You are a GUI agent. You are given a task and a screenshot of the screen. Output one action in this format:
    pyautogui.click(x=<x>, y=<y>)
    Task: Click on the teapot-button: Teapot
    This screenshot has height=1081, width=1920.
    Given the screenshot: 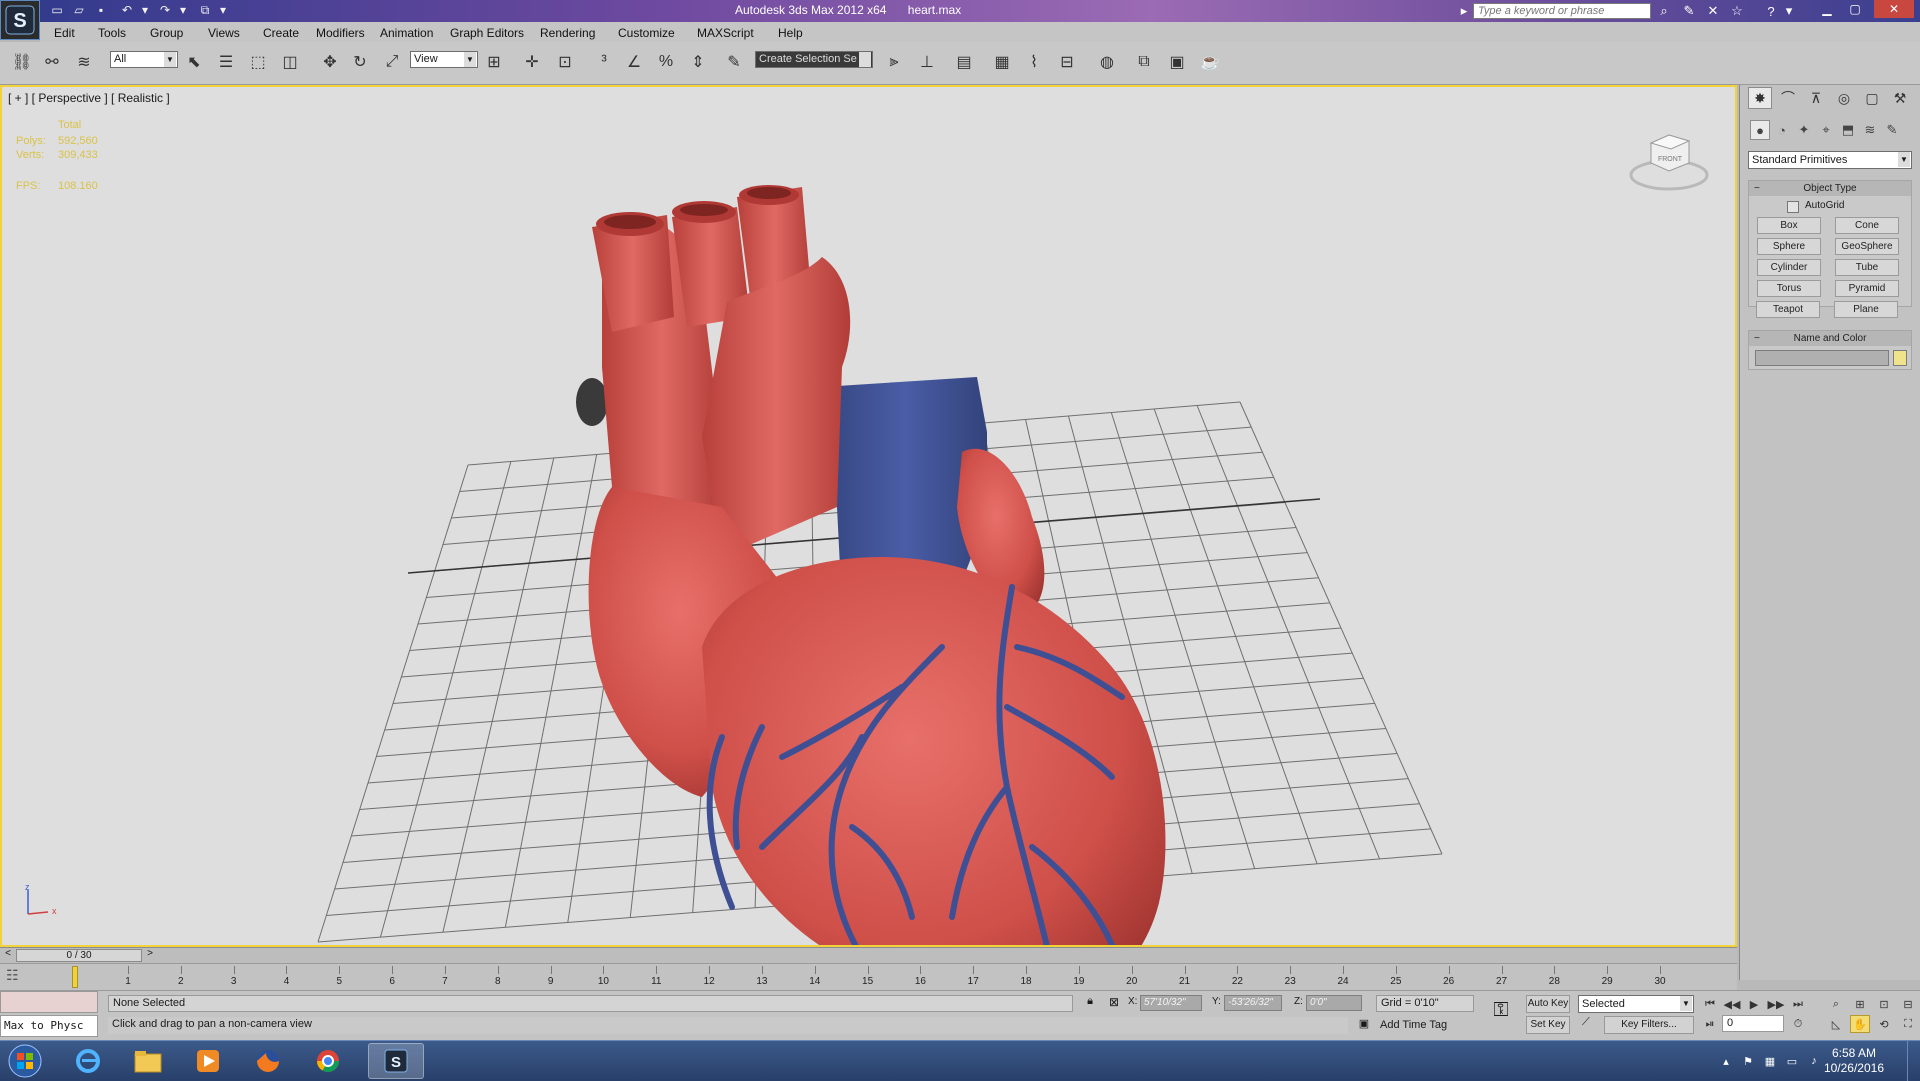 What is the action you would take?
    pyautogui.click(x=1788, y=309)
    